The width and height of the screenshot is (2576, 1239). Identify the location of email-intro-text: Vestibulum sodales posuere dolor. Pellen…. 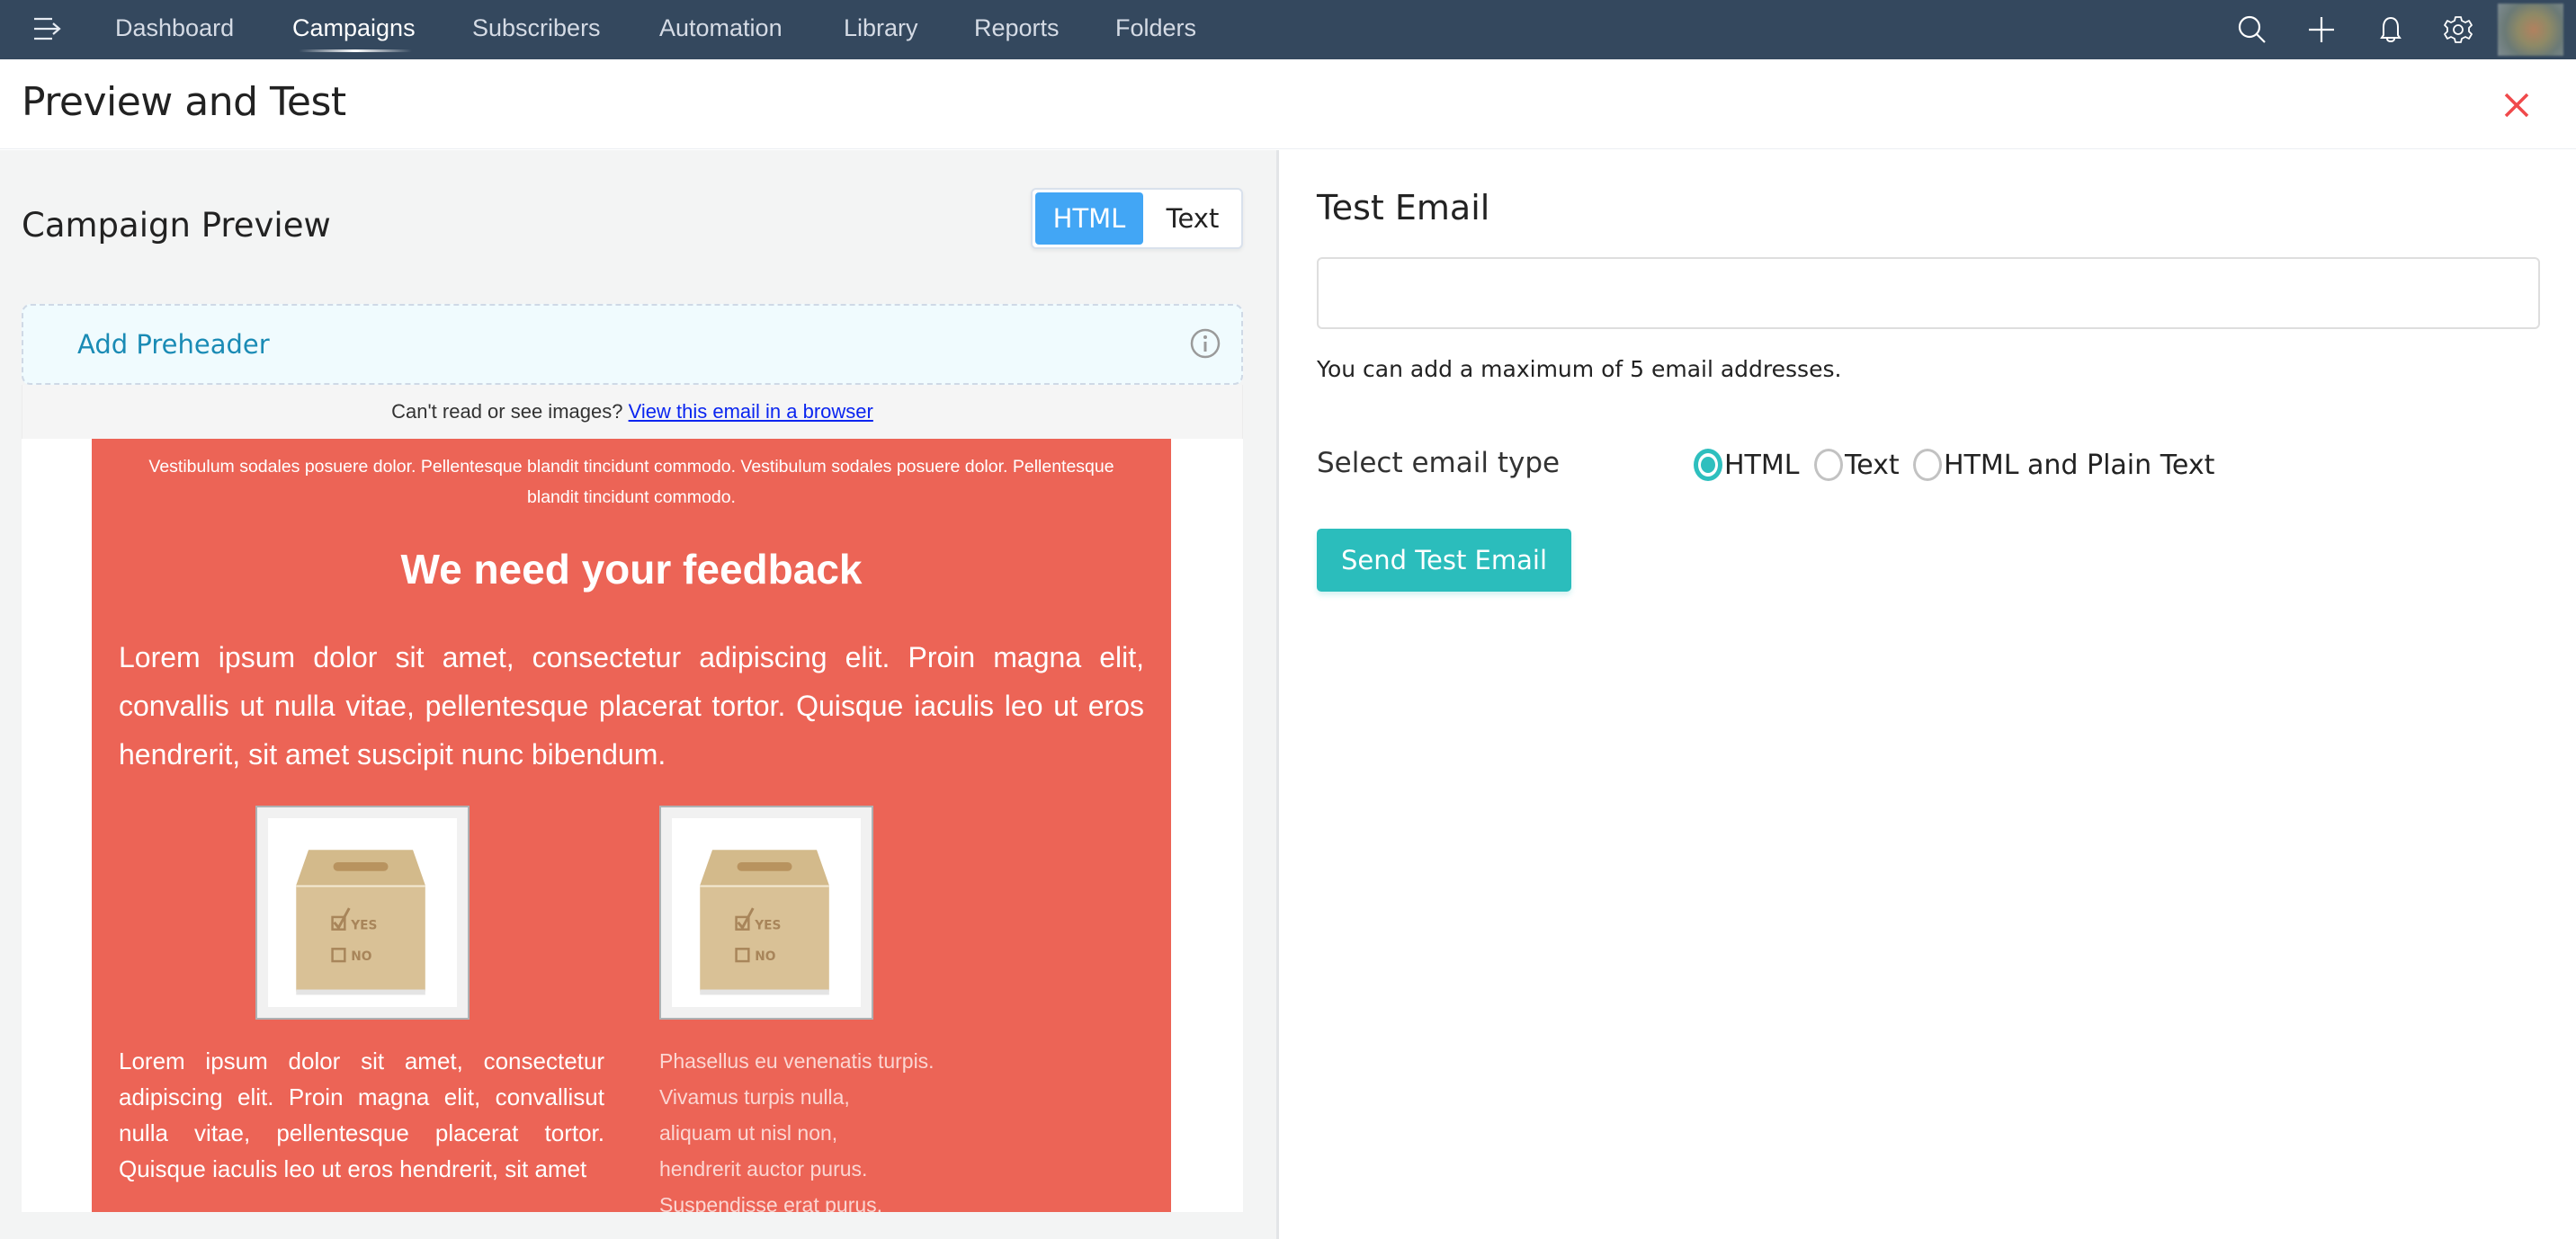
(631, 482).